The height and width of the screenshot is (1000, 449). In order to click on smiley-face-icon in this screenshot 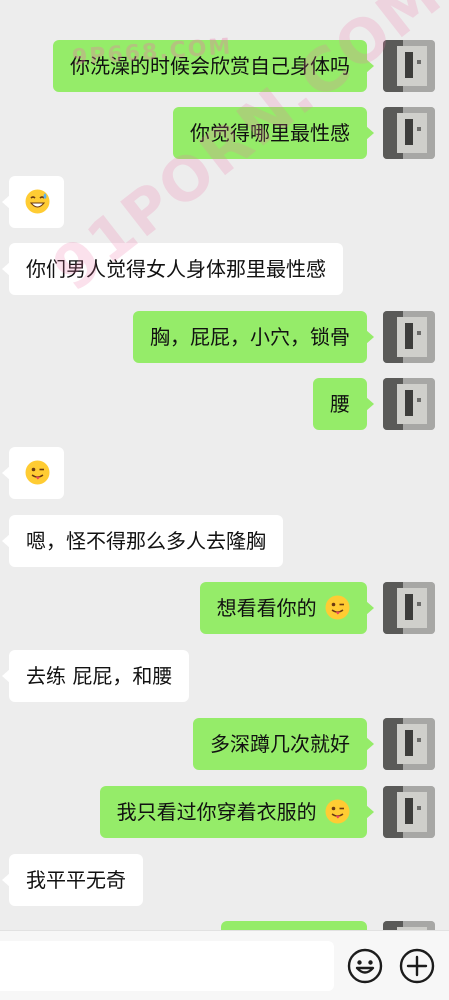, I will do `click(365, 966)`.